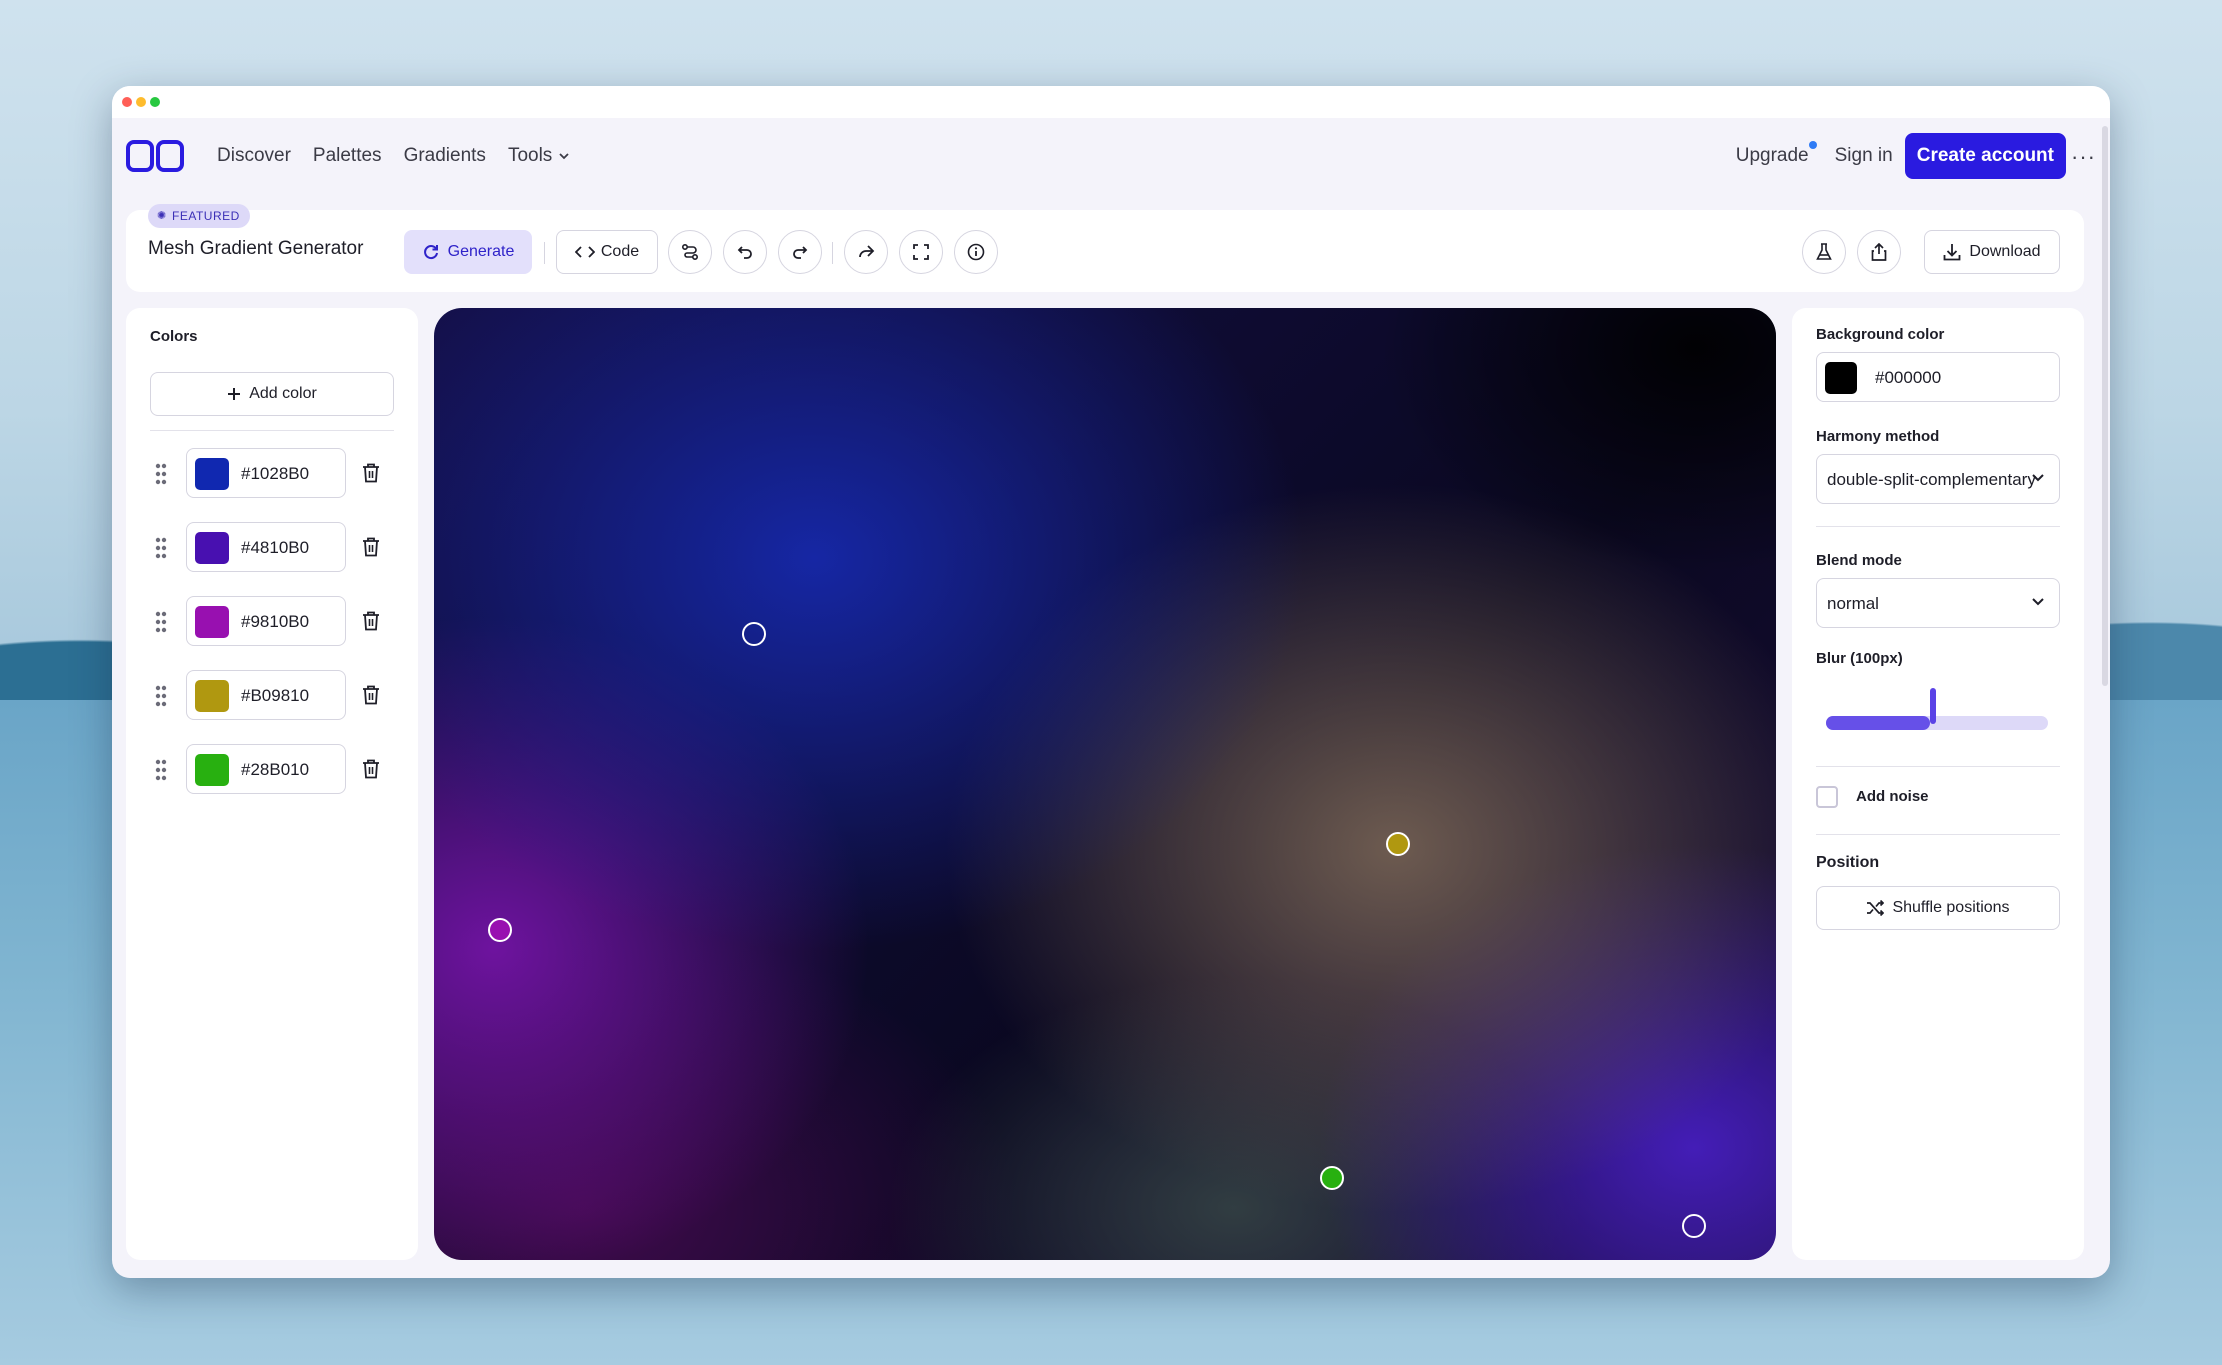  Describe the element at coordinates (234, 394) in the screenshot. I see `plus-icon` at that location.